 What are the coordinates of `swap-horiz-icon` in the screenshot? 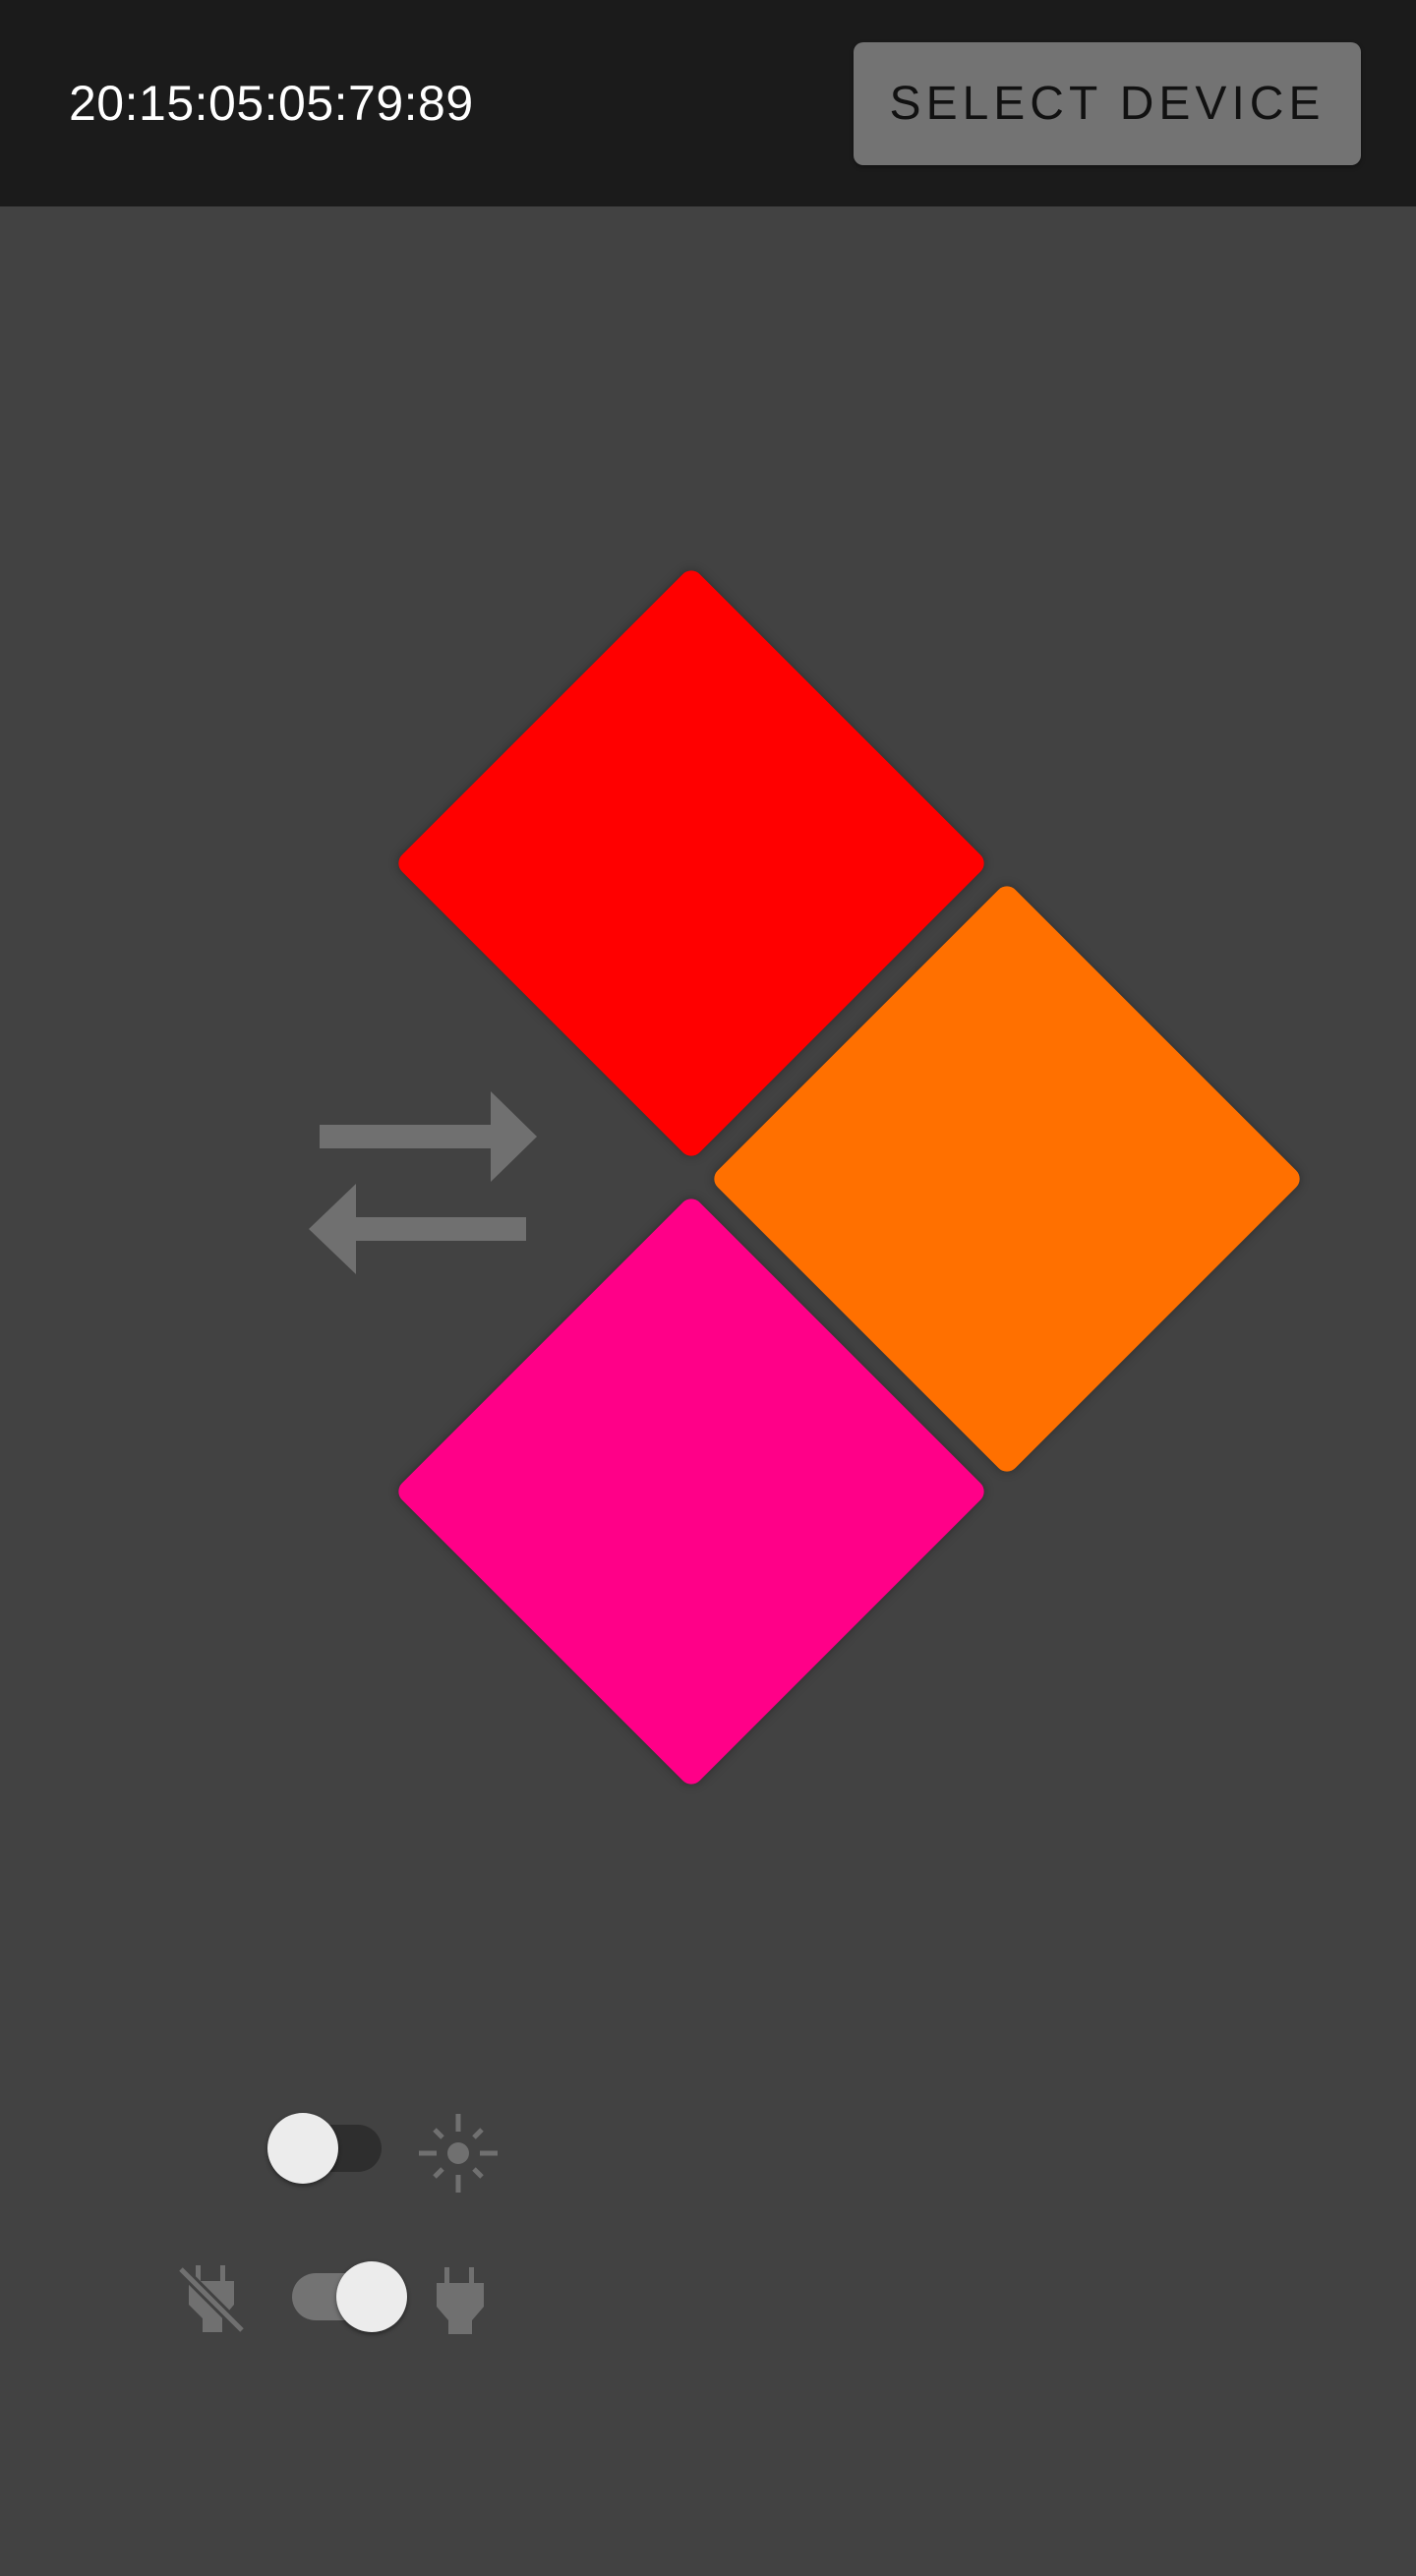 It's located at (425, 1182).